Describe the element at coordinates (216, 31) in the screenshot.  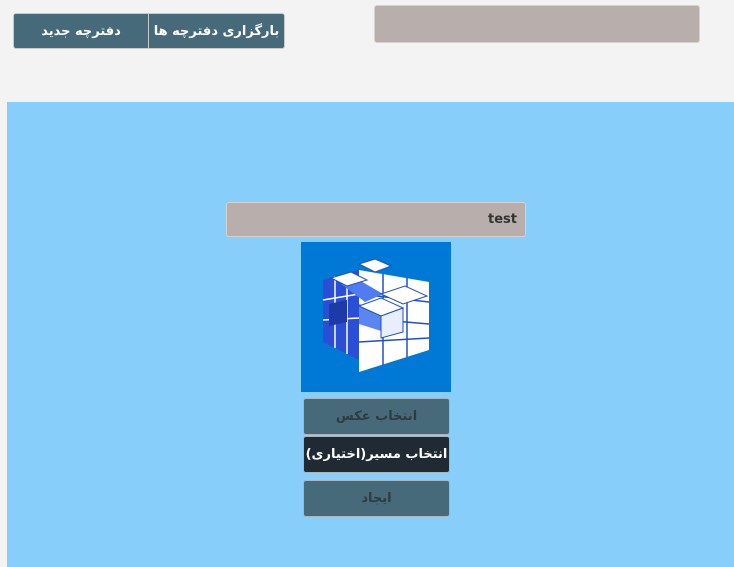
I see `load-notebooks-button: بارگزاری دفترچه ها` at that location.